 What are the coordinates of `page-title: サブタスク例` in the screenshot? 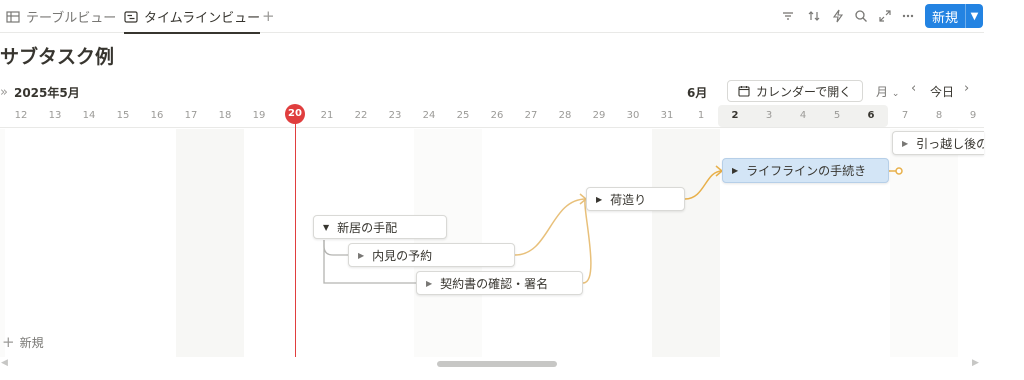 It's located at (57, 57).